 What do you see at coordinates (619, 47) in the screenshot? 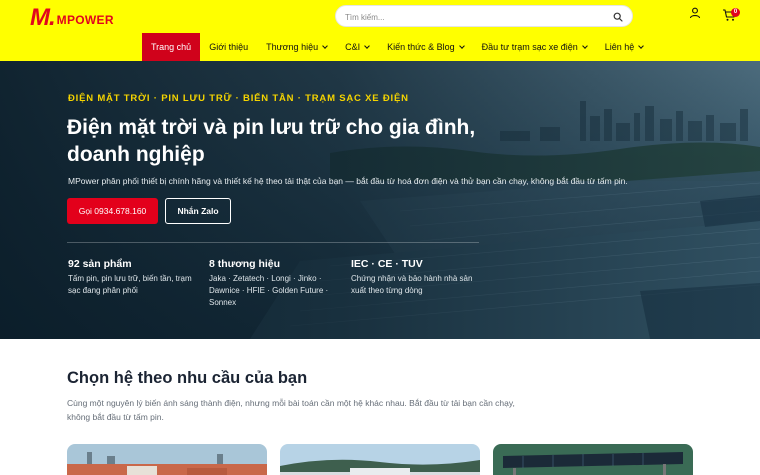
I see `nav-label: Liên hệ` at bounding box center [619, 47].